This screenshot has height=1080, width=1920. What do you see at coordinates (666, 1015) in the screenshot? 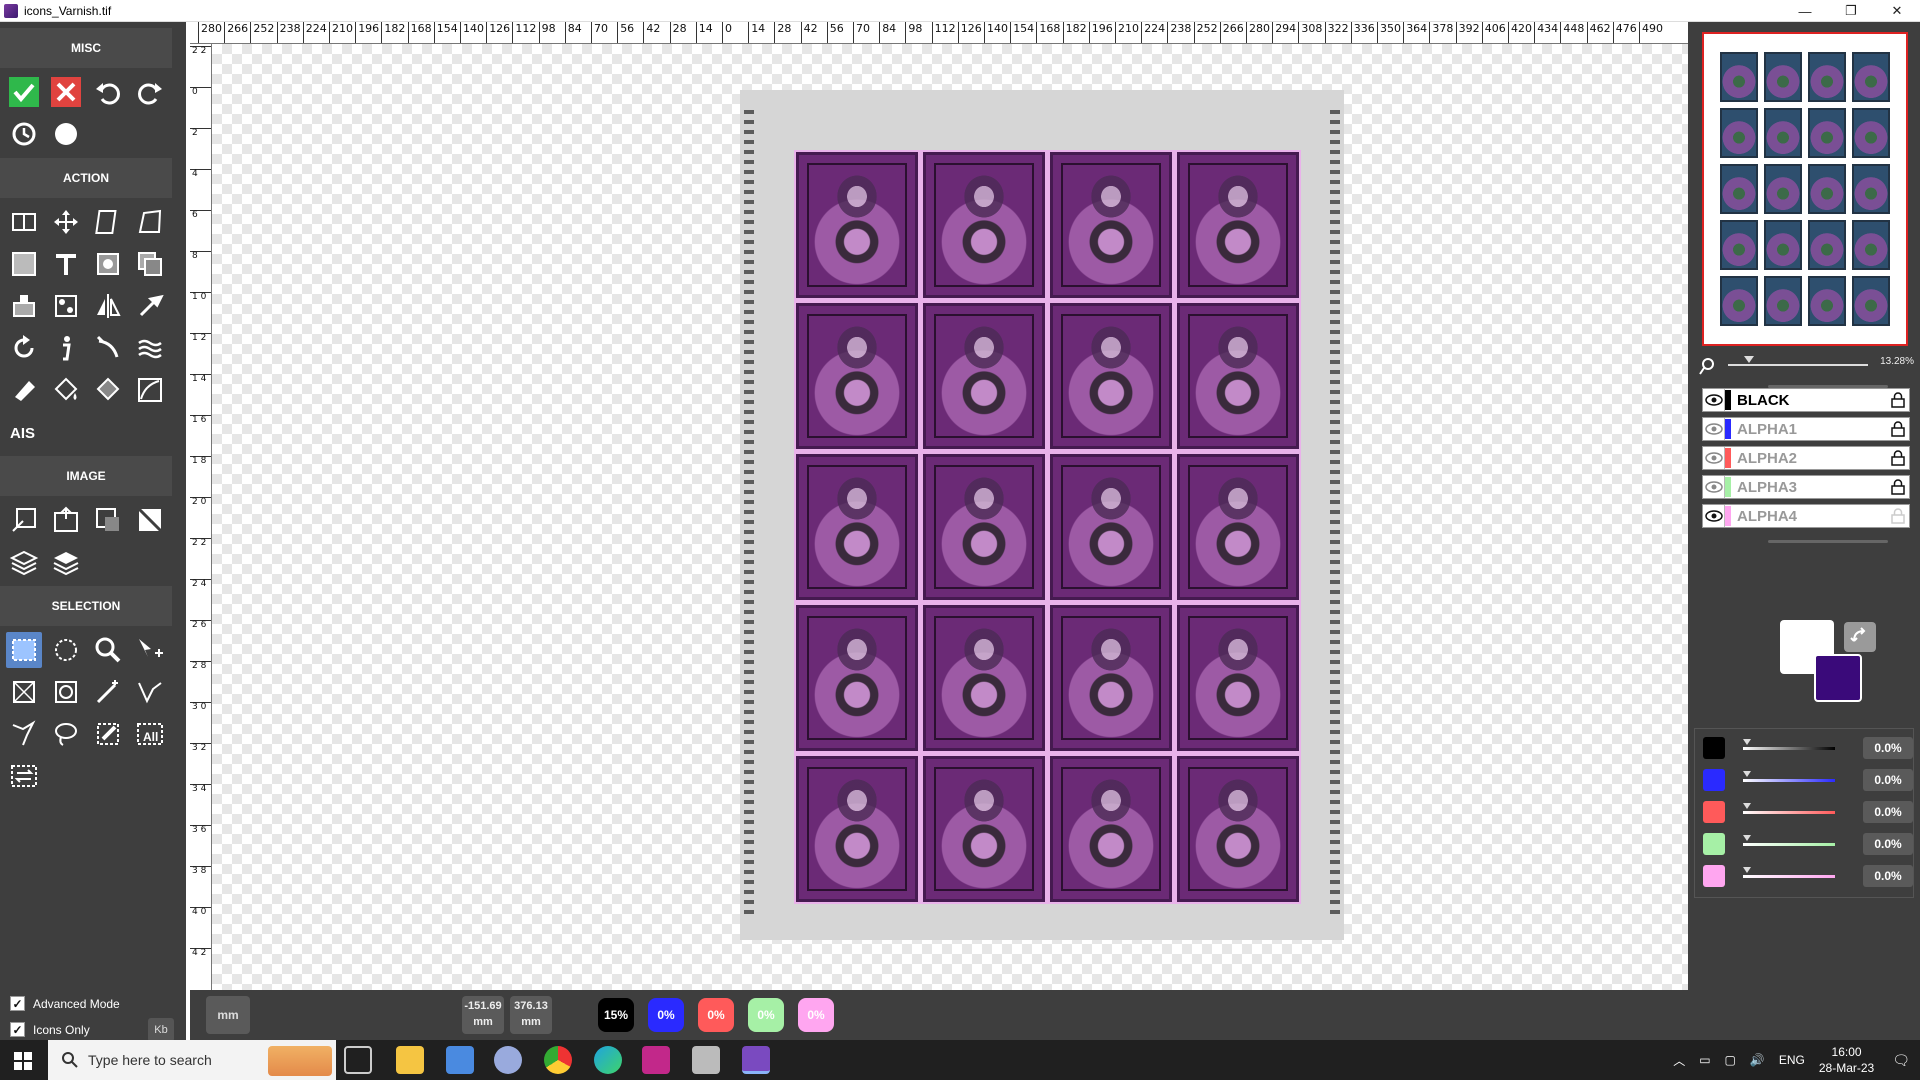
I see `ink-alpha1-percent: 0%` at bounding box center [666, 1015].